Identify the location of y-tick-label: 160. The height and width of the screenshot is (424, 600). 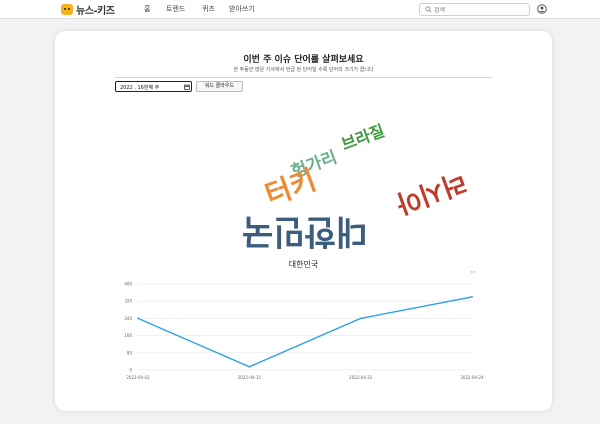
(128, 335).